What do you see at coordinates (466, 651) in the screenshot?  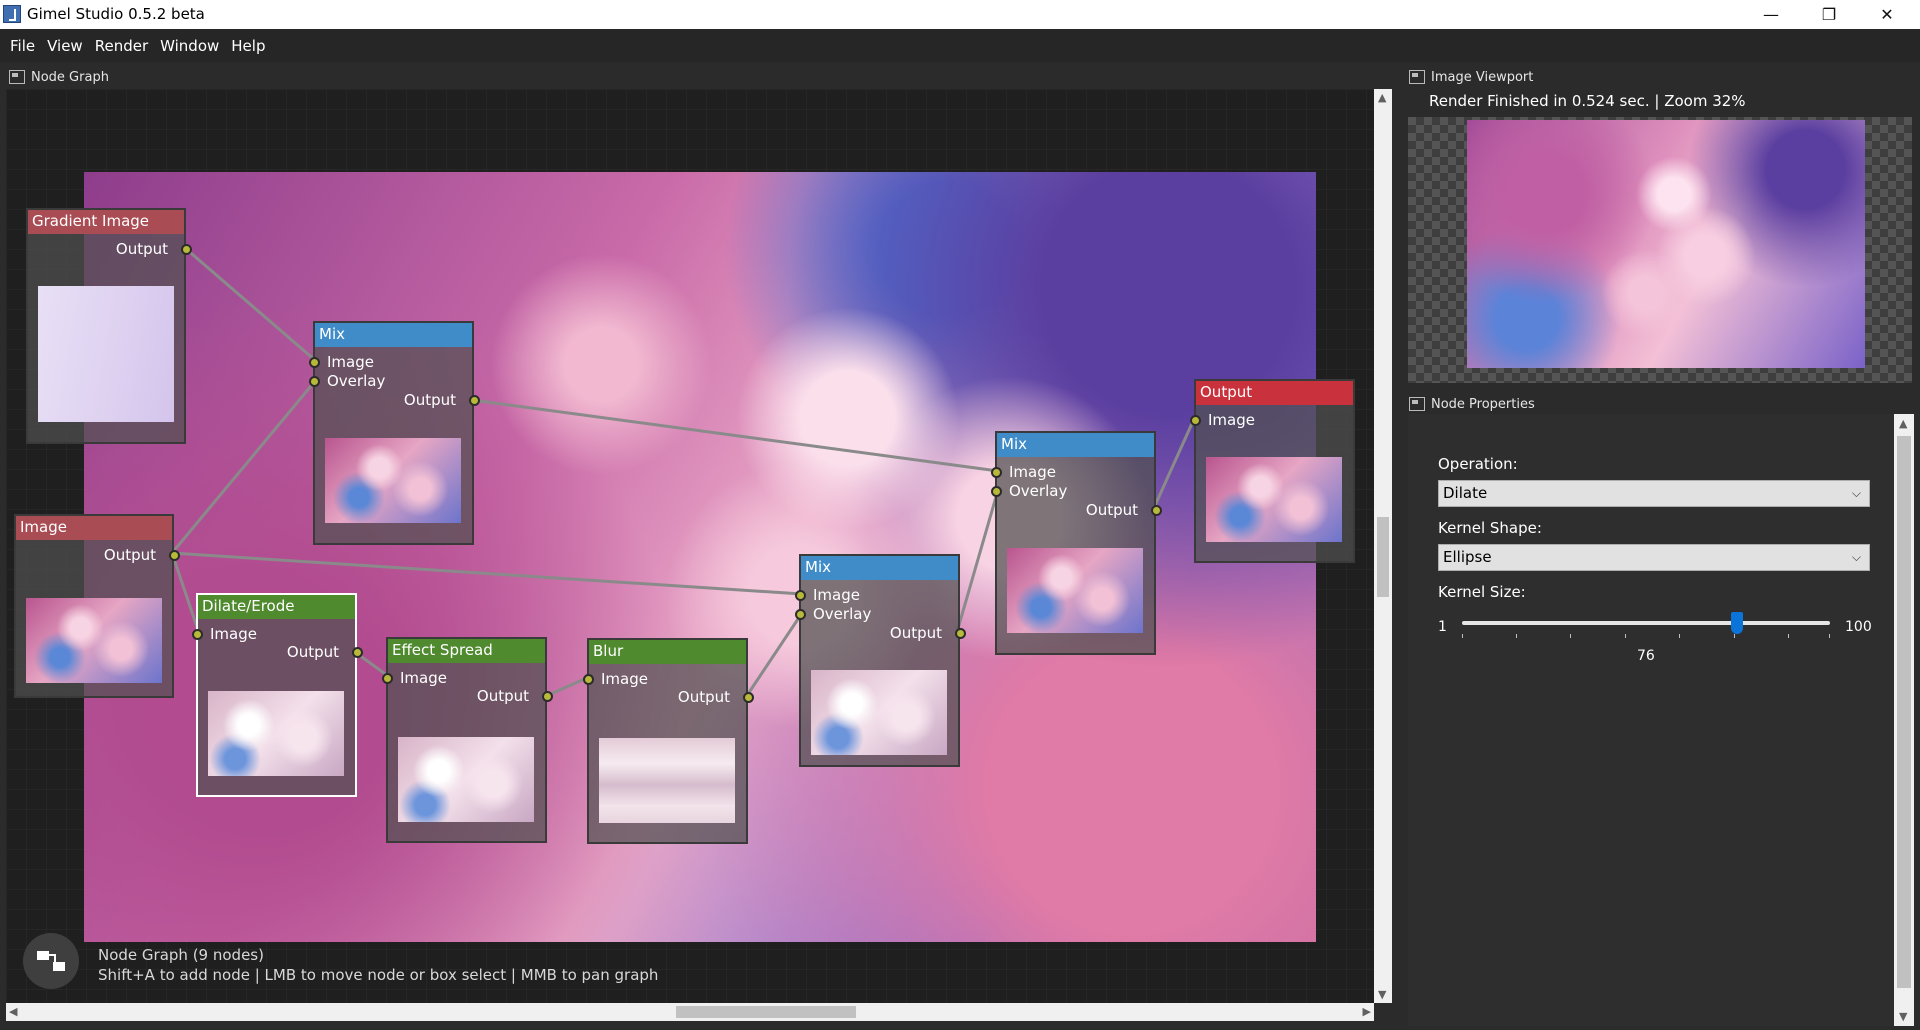 I see `node-title: Effect Spread` at bounding box center [466, 651].